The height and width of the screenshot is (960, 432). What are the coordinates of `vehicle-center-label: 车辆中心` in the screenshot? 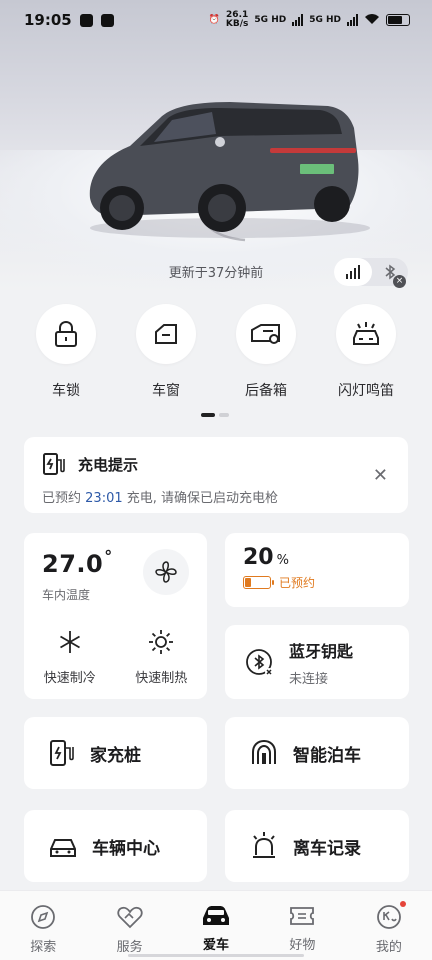 It's located at (126, 848).